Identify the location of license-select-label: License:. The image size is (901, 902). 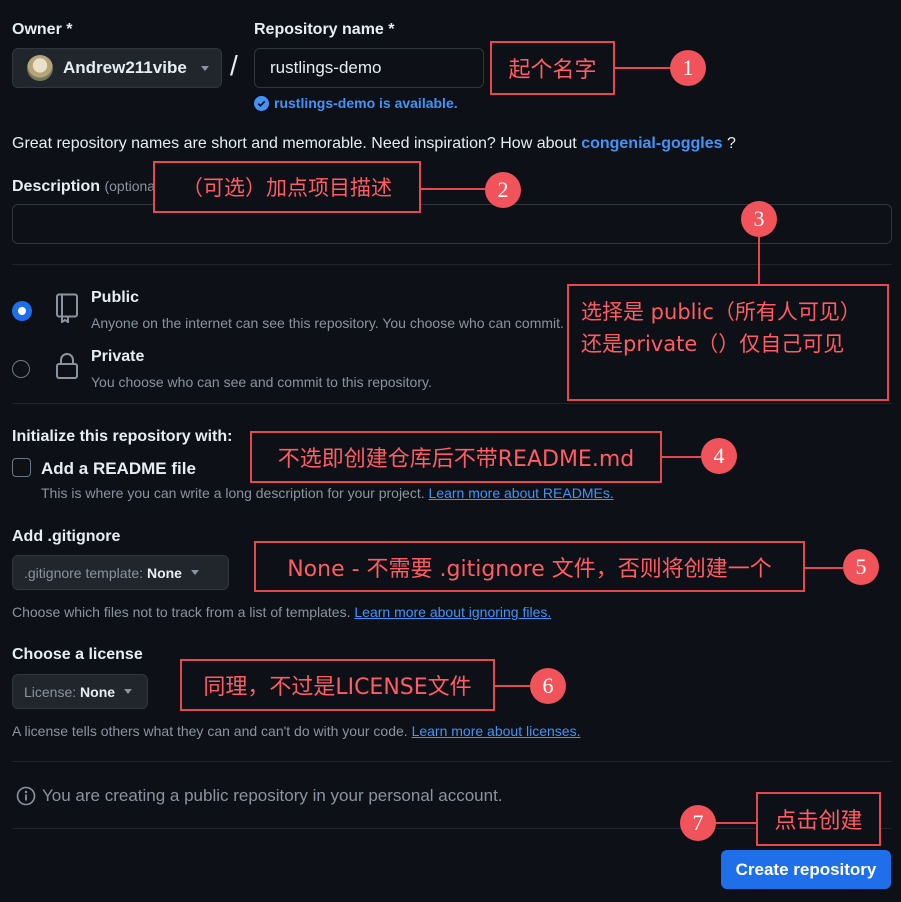
(52, 691).